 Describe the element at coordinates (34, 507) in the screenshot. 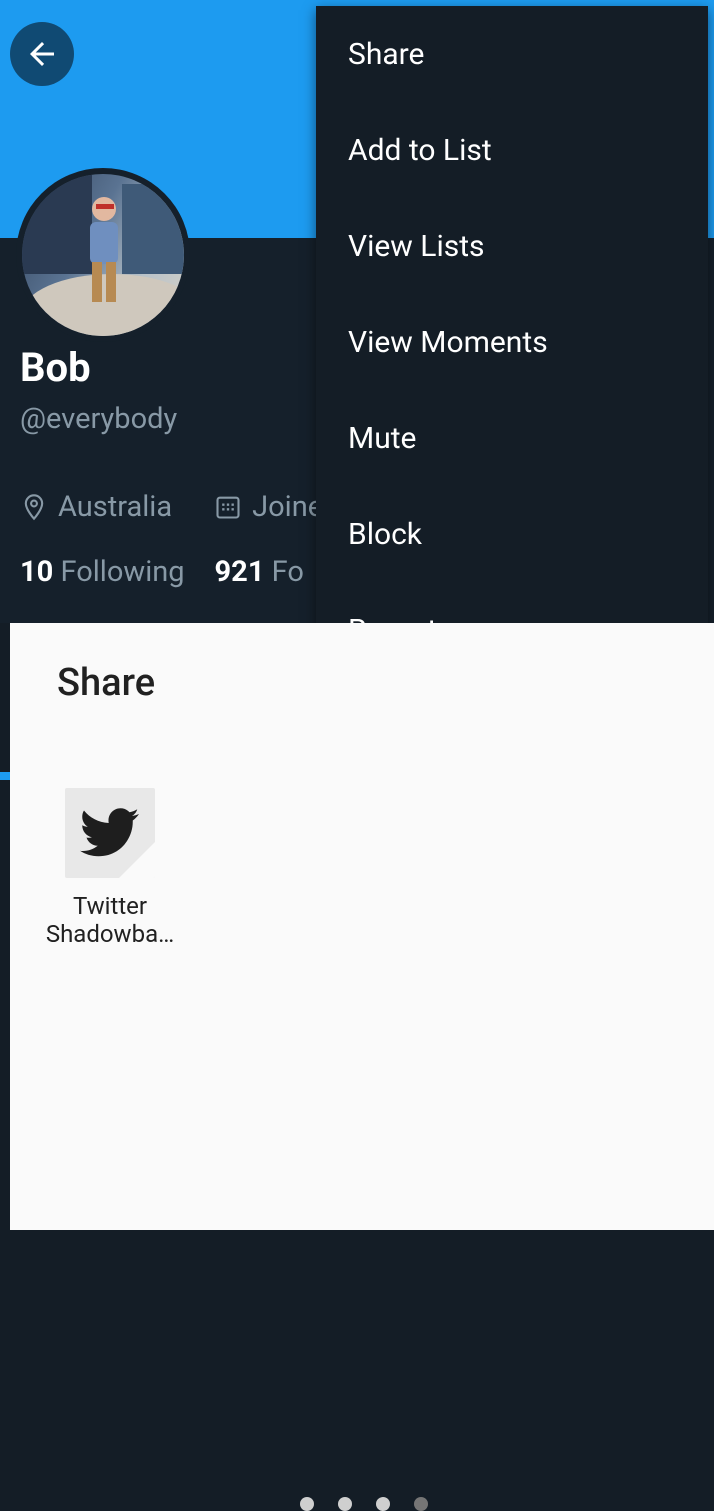

I see `location-pin-icon` at that location.